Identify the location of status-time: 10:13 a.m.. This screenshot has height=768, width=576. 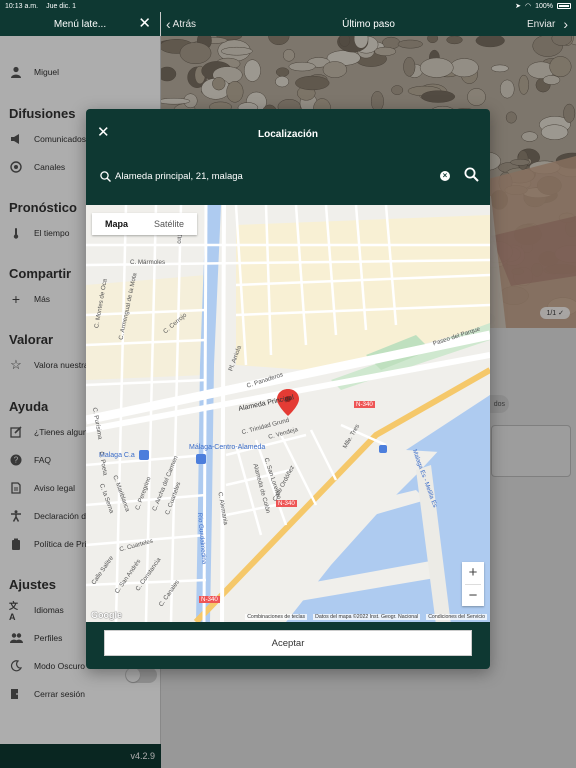
(22, 6).